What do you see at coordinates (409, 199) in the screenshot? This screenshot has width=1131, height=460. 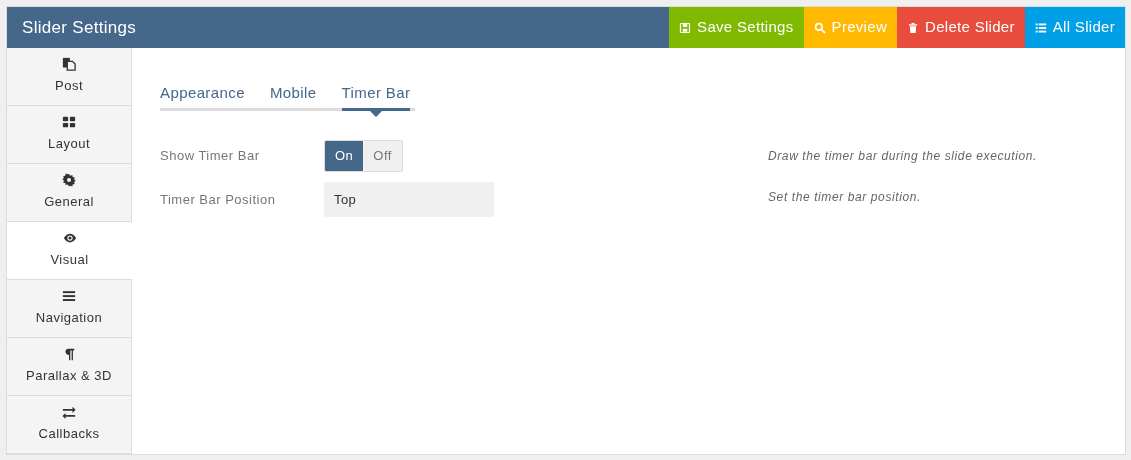 I see `select-field: Top` at bounding box center [409, 199].